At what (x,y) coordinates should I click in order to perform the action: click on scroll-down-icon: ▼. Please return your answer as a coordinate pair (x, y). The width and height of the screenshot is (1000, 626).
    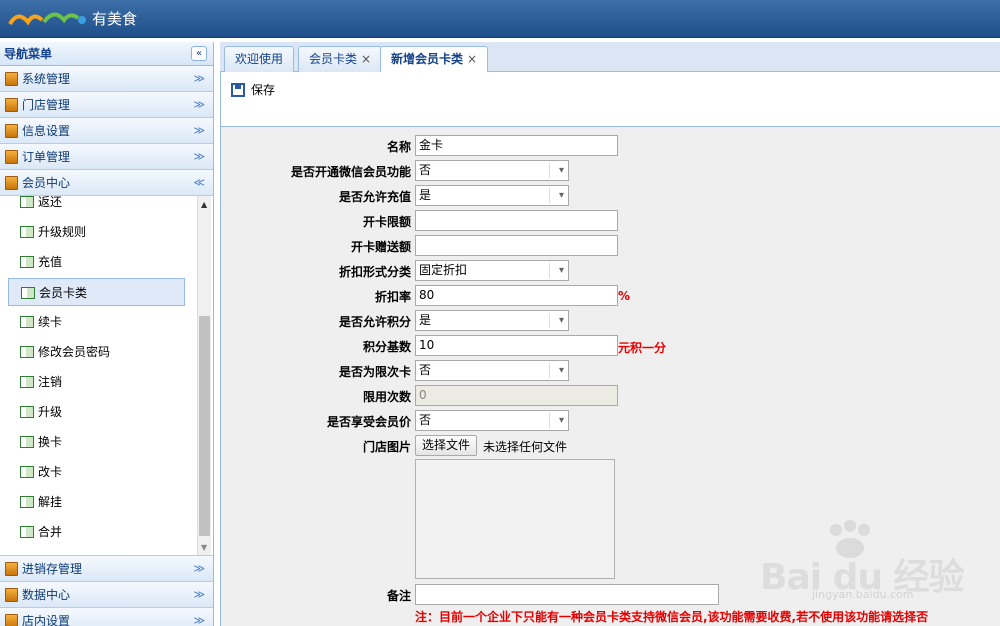
    Looking at the image, I should click on (204, 547).